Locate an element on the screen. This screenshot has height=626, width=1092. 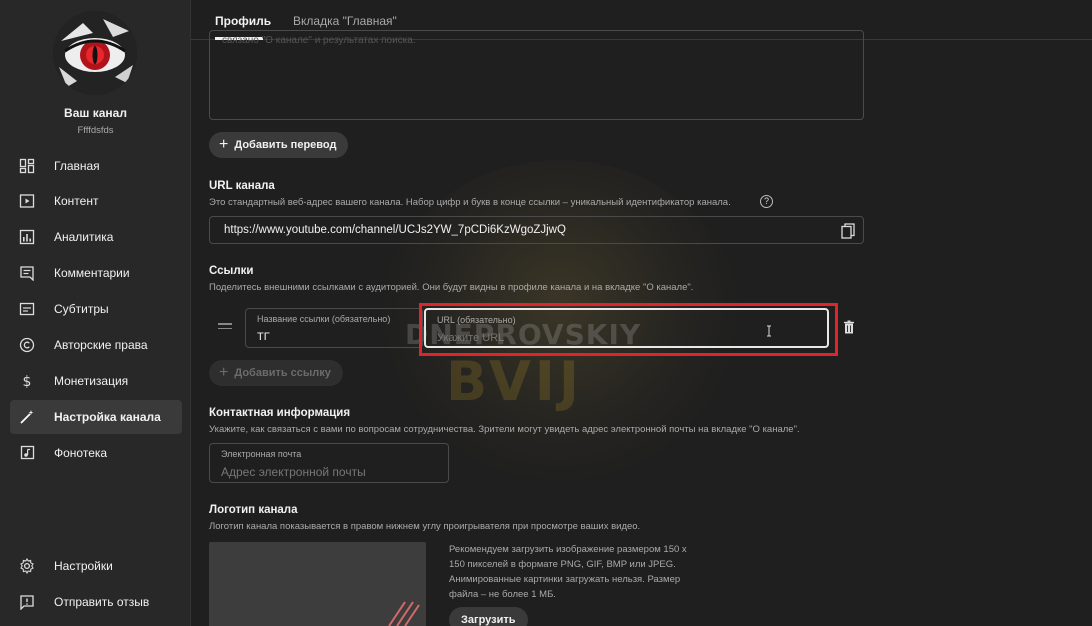
link-title-value: ТГ is located at coordinates (263, 337).